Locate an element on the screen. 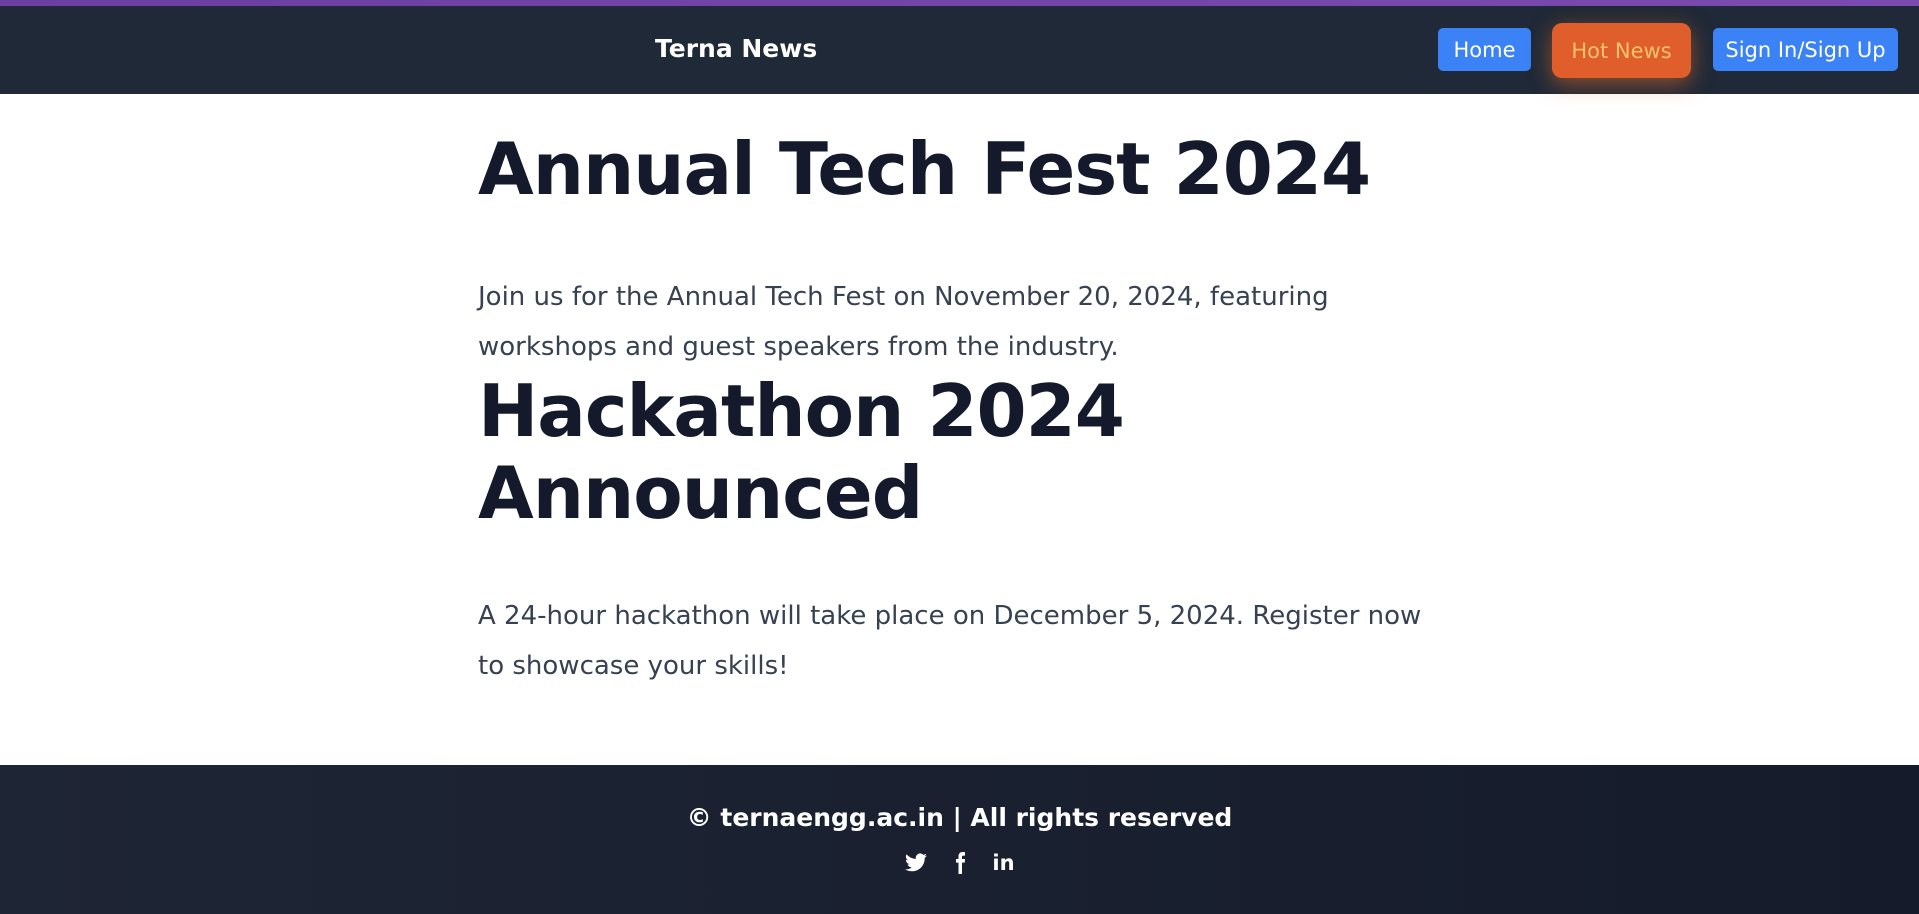  copyright-text: © ternaengg.ac.in | All rights reserved is located at coordinates (959, 817).